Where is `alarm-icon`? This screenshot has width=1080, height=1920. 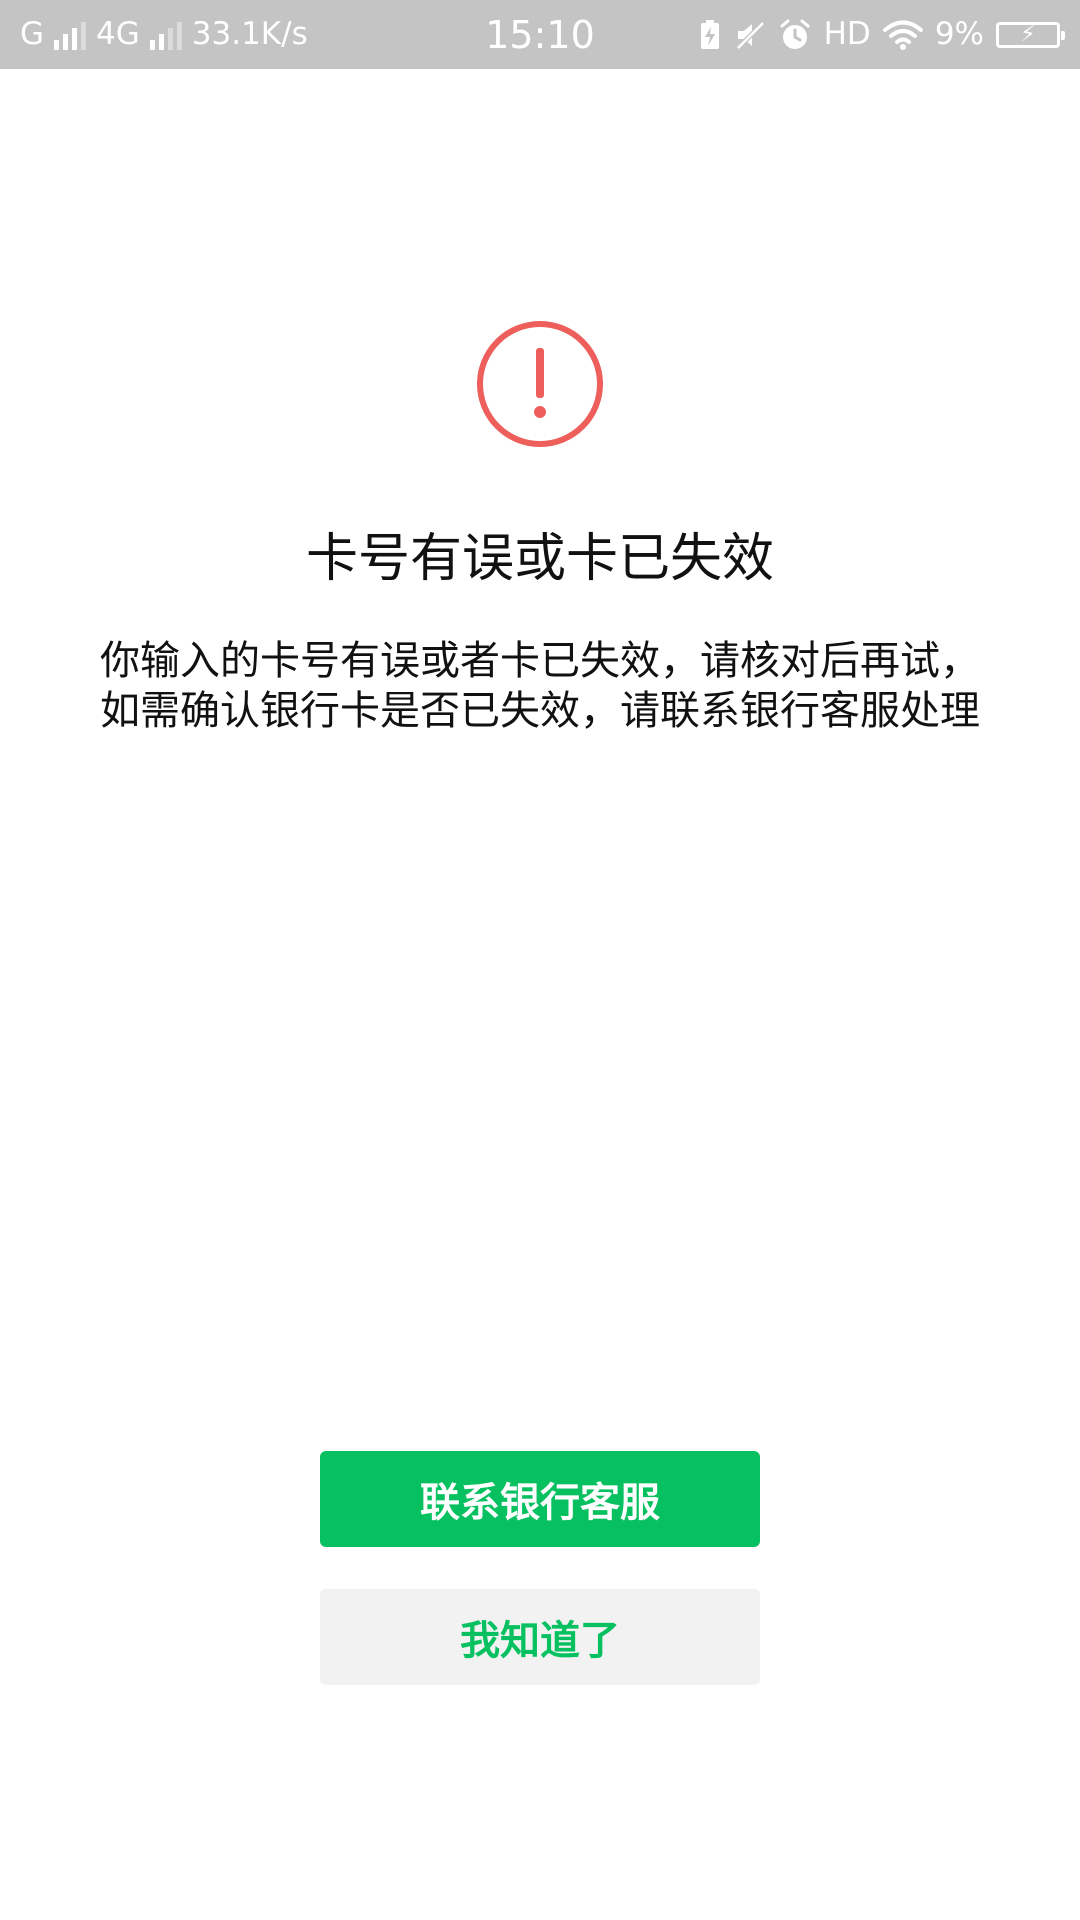 alarm-icon is located at coordinates (795, 34).